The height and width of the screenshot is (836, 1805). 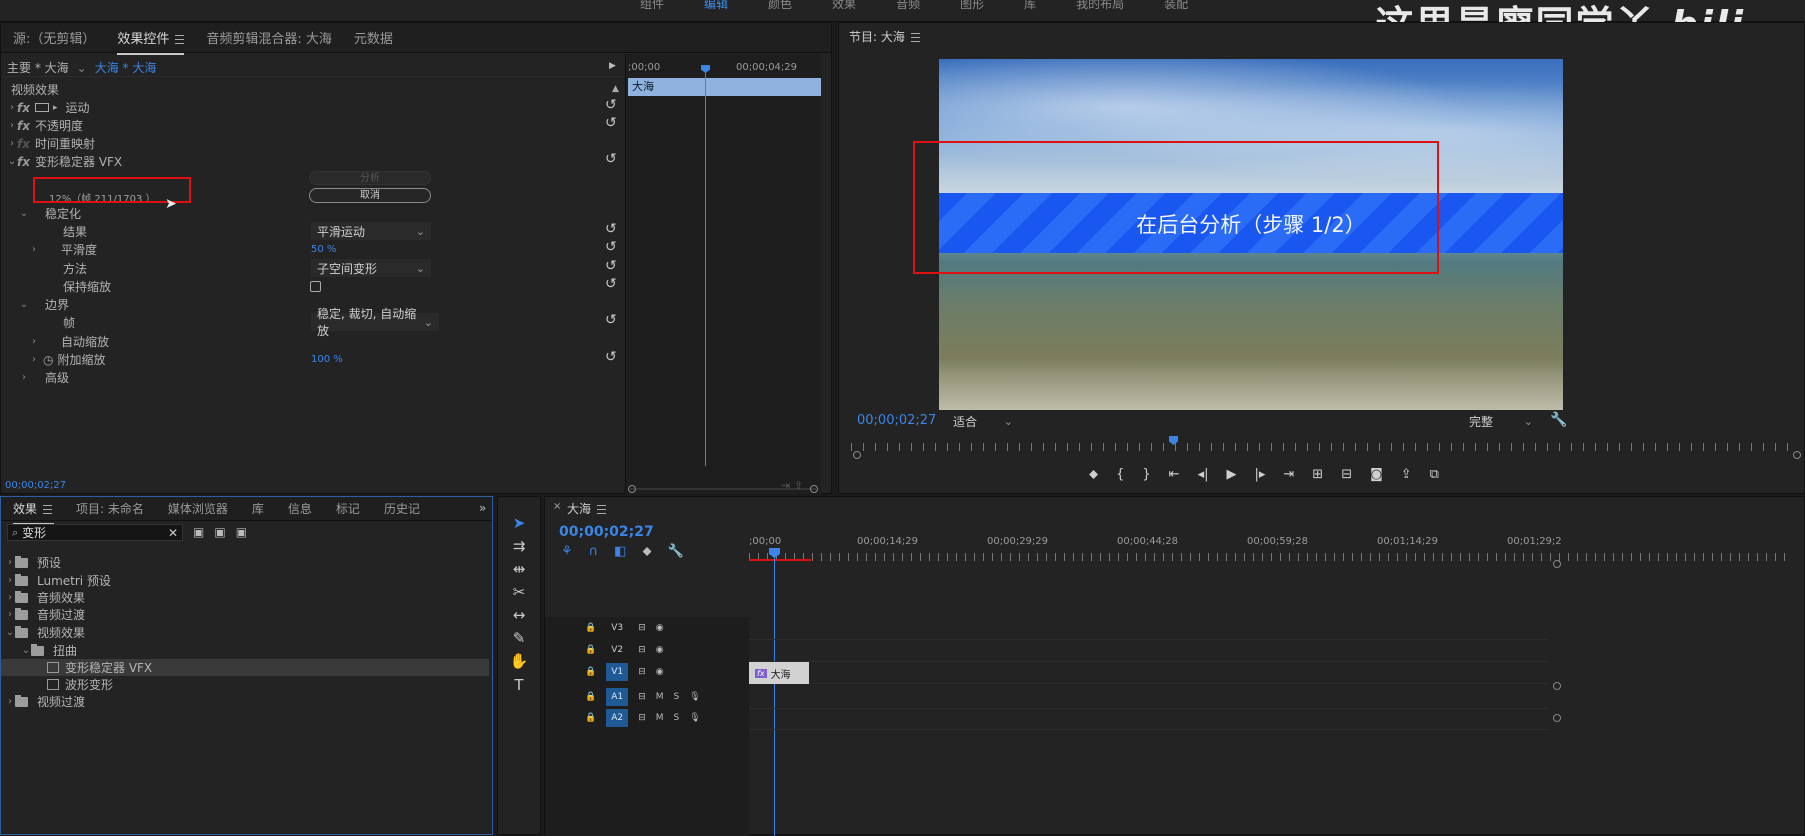 I want to click on workspace-tab: 图形, so click(x=972, y=5).